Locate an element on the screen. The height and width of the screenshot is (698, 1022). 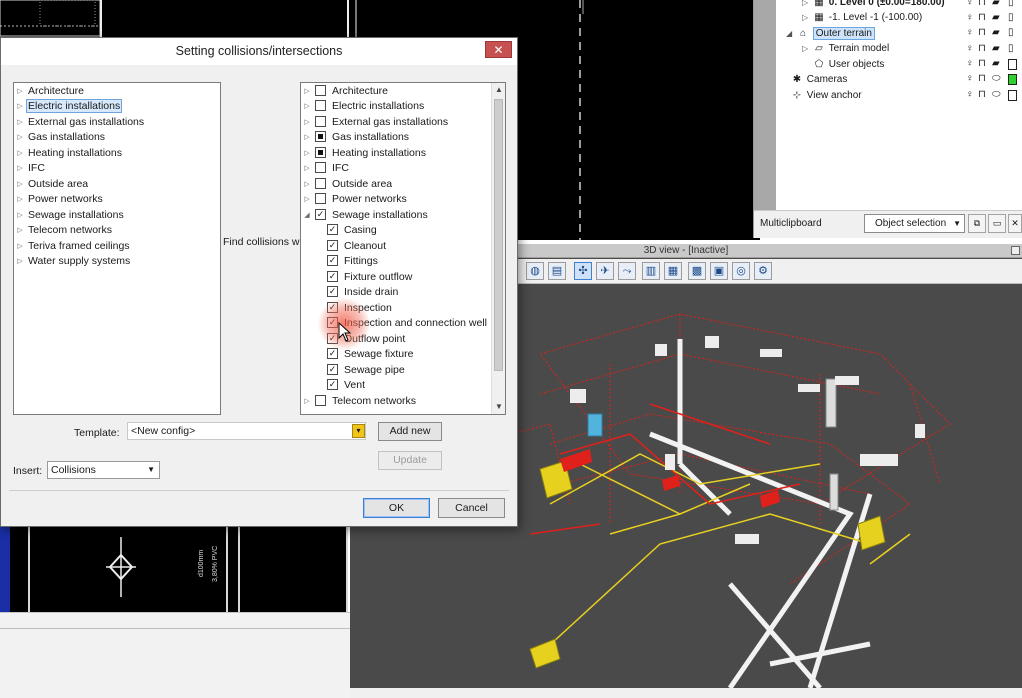
tree-row-toggles: ♀ ⊓ ▰ is located at coordinates (994, 64).